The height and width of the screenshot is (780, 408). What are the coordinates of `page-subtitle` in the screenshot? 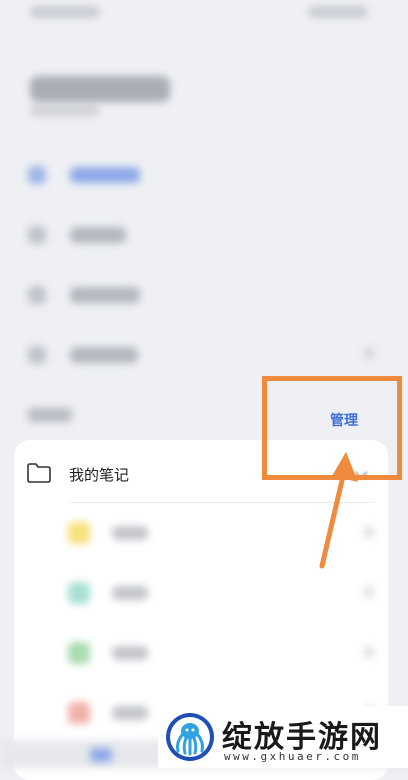 It's located at (65, 111).